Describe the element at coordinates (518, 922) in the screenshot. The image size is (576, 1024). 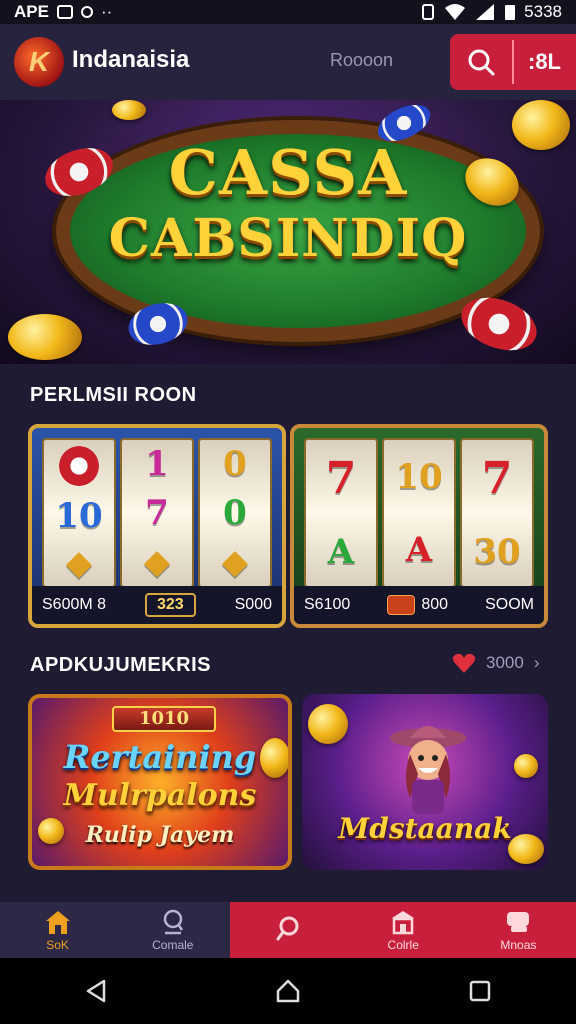
I see `chat-icon` at that location.